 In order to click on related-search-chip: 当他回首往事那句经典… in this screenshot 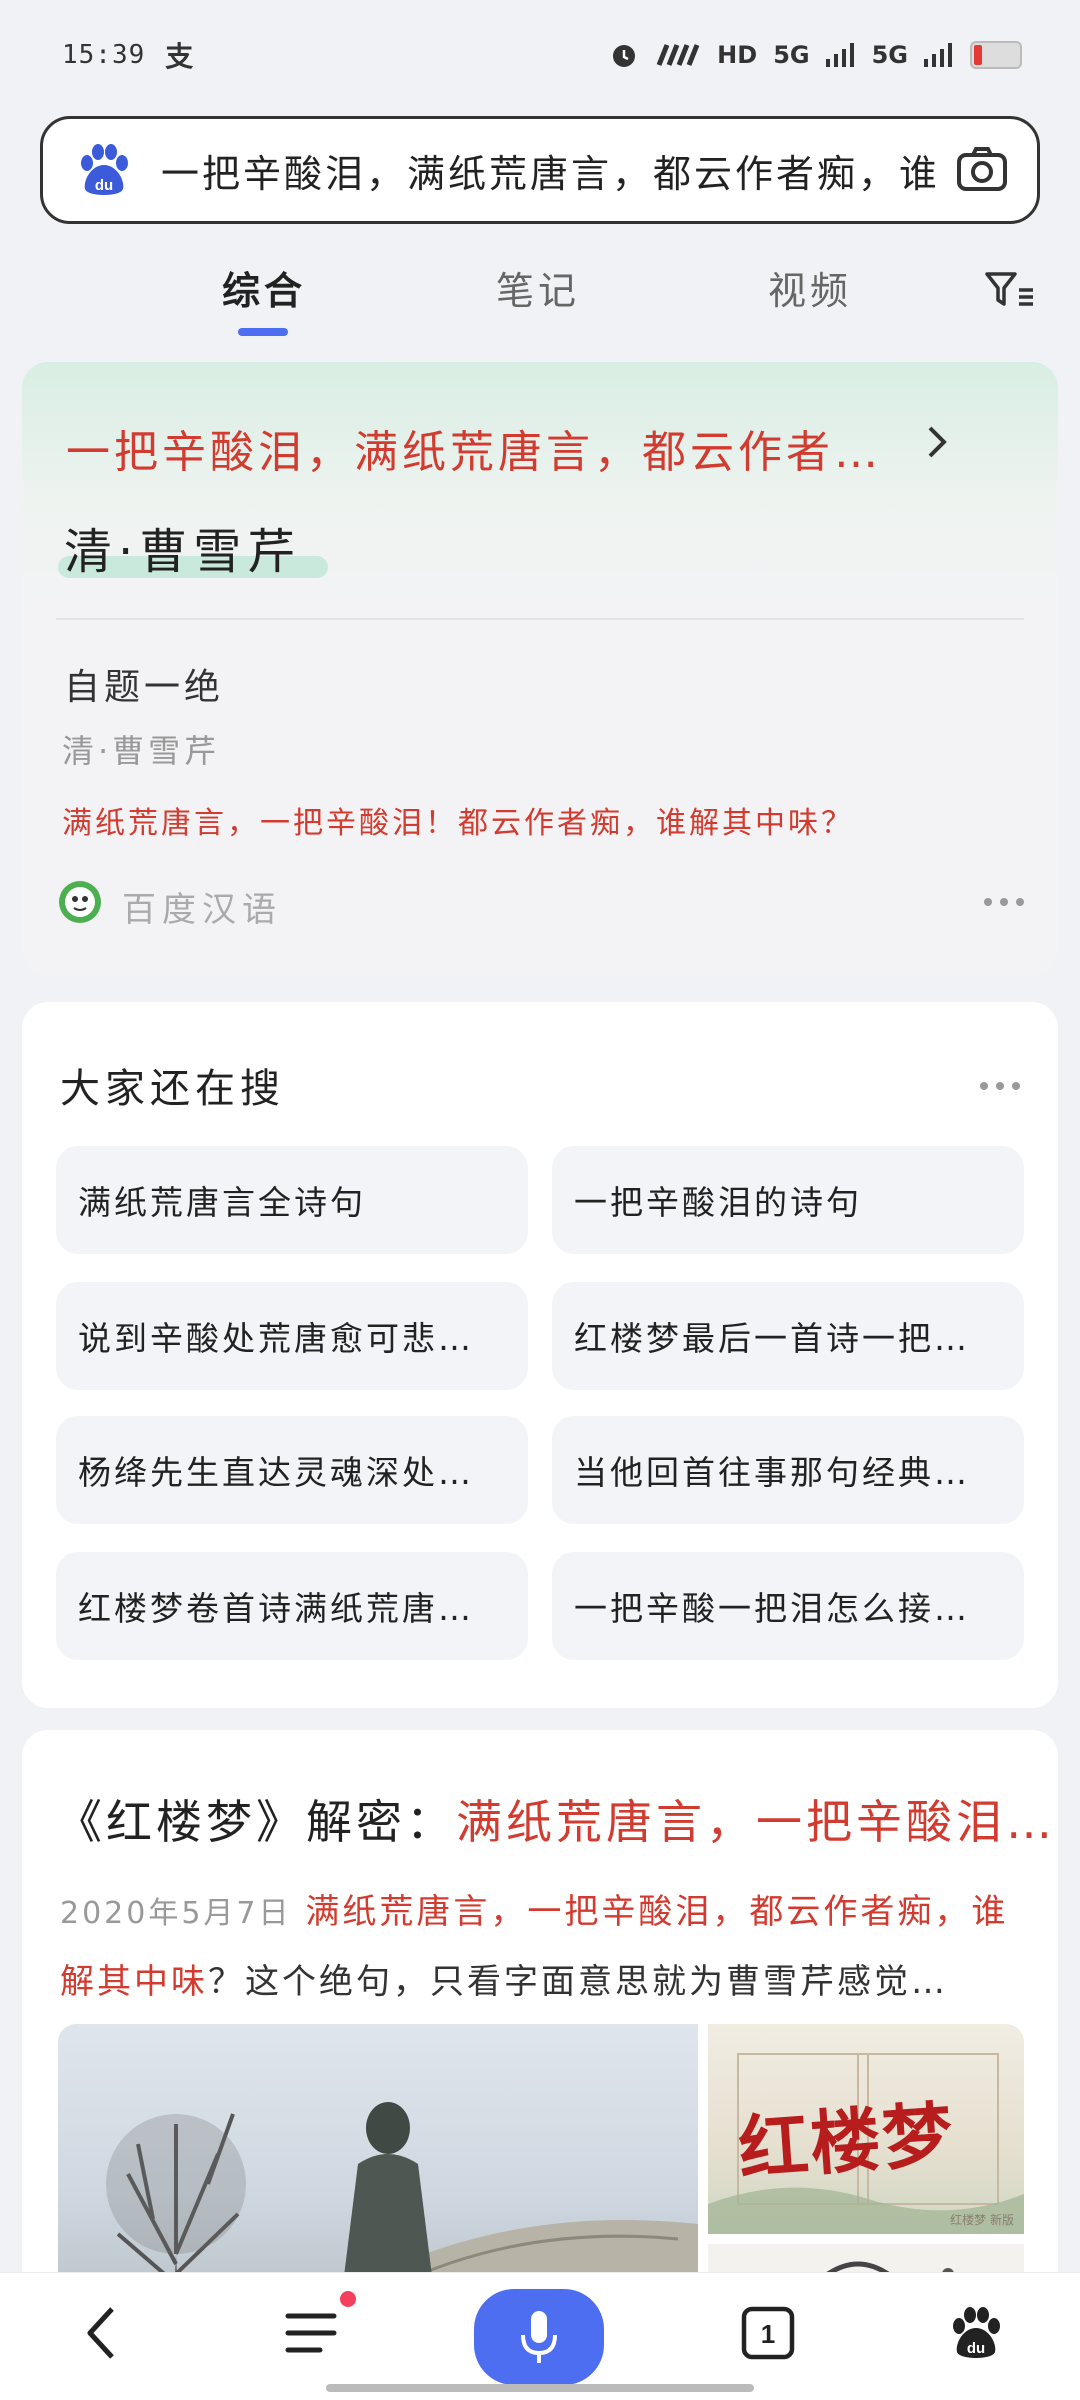, I will do `click(788, 1470)`.